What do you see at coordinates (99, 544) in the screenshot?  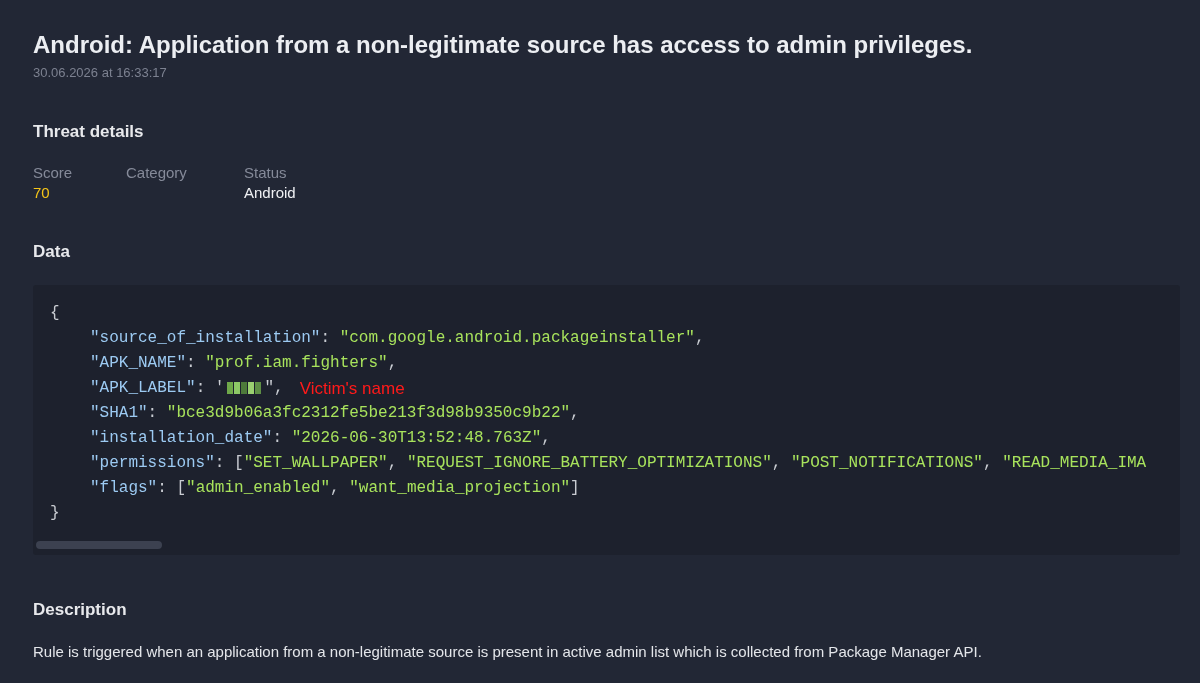 I see `scrollbar-thumb` at bounding box center [99, 544].